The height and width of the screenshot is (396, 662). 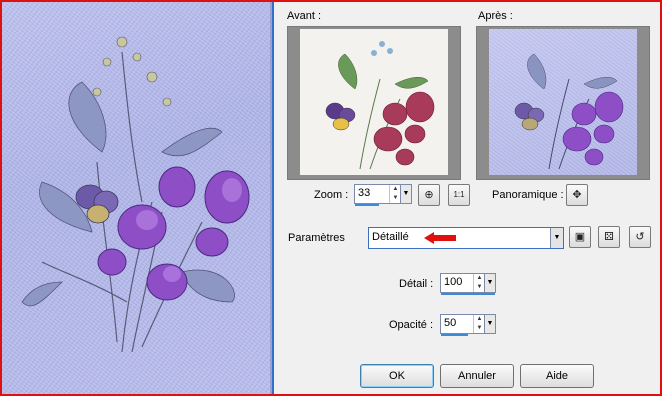 I want to click on zoom-stepper: 33 ▲ ▼ ▼, so click(x=383, y=195).